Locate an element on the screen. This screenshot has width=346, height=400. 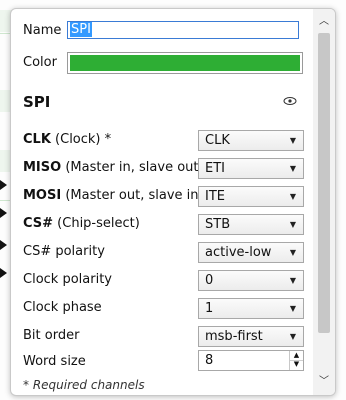
color-picker-button is located at coordinates (185, 63).